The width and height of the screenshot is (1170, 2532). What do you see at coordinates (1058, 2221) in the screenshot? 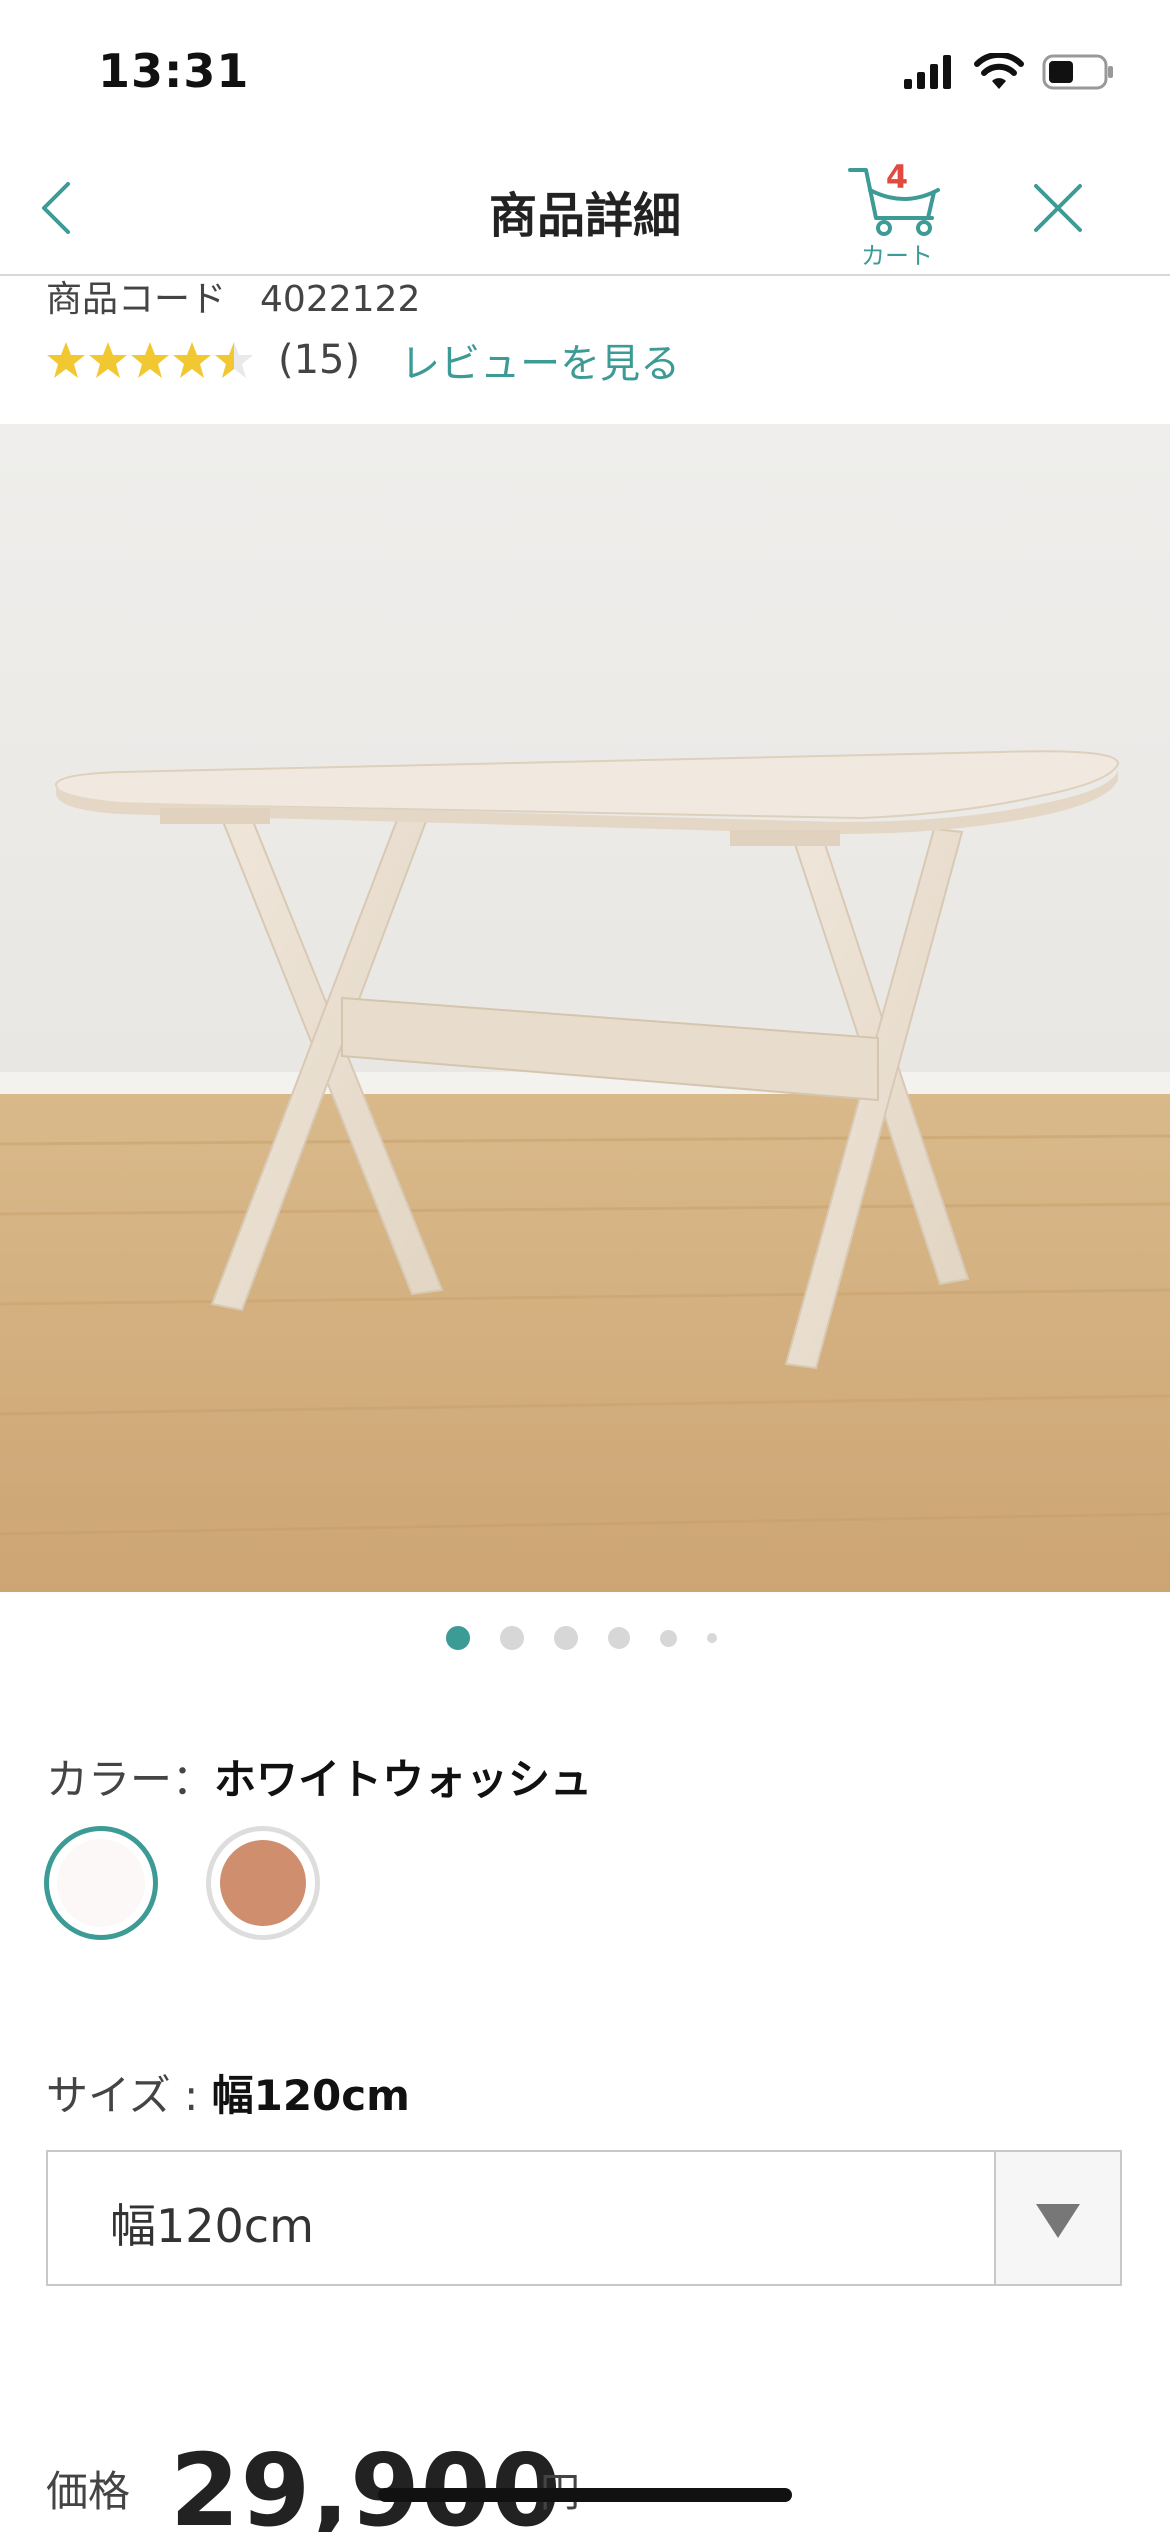
I see `triangle-down-icon` at bounding box center [1058, 2221].